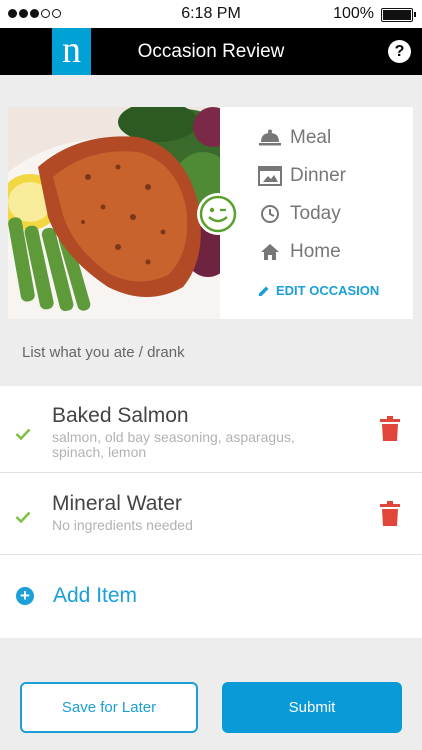 The width and height of the screenshot is (422, 750). I want to click on smiley-icon, so click(218, 216).